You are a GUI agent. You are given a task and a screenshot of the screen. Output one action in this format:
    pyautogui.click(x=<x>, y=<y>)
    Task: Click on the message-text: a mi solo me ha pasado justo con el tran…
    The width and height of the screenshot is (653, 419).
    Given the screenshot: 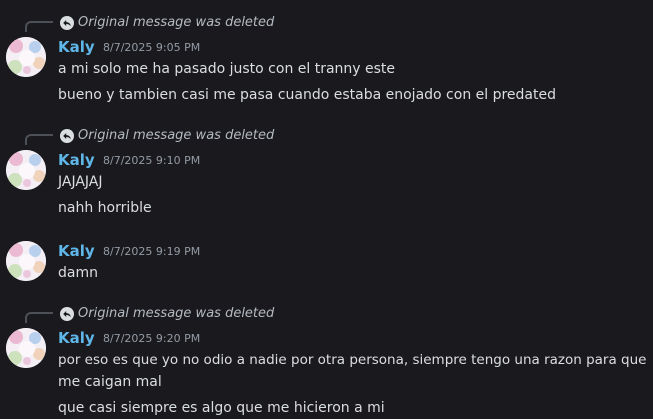 What is the action you would take?
    pyautogui.click(x=227, y=69)
    